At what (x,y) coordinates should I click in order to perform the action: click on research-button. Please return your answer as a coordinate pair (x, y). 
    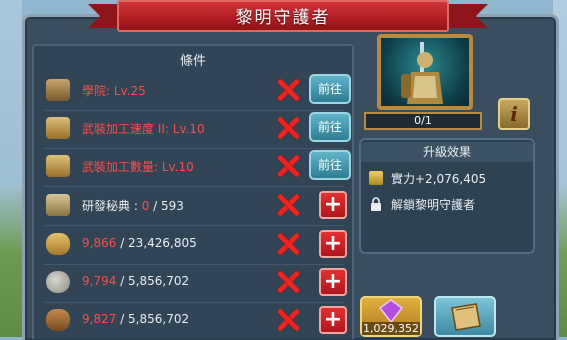
    Looking at the image, I should click on (465, 316).